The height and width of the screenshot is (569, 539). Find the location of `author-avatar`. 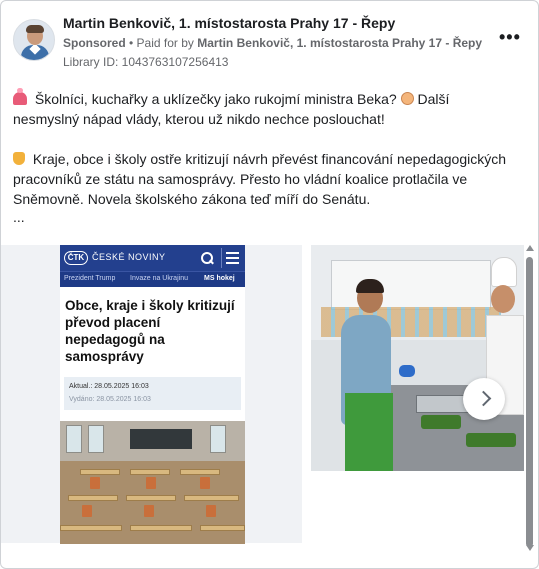

author-avatar is located at coordinates (34, 40).